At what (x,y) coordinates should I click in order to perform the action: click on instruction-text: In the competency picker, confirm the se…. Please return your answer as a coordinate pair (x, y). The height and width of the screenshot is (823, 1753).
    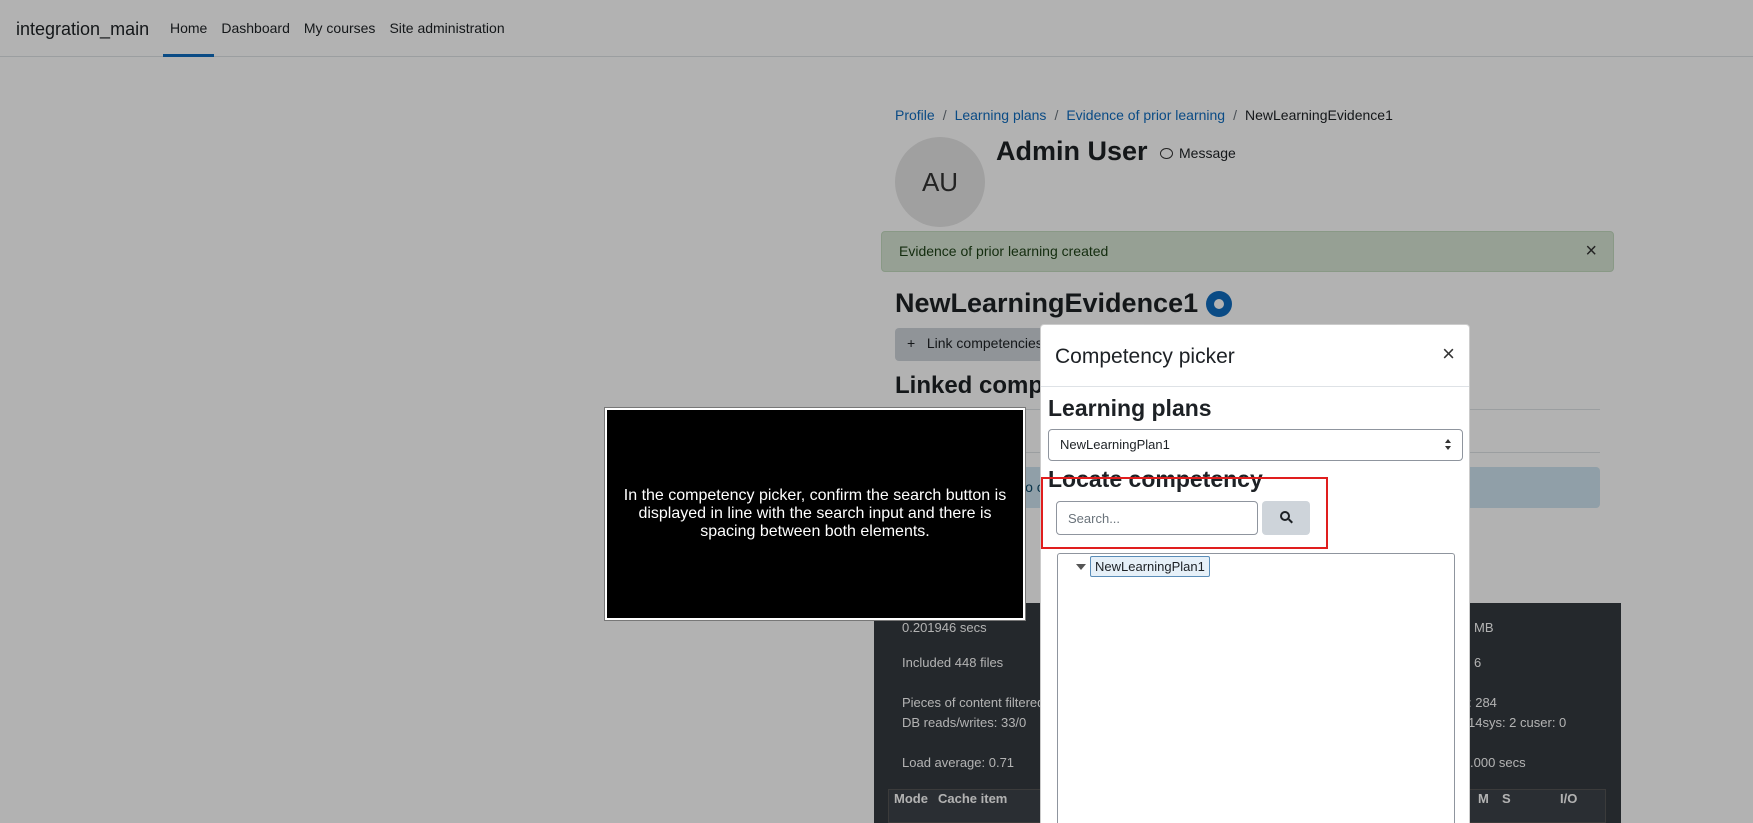
    Looking at the image, I should click on (815, 513).